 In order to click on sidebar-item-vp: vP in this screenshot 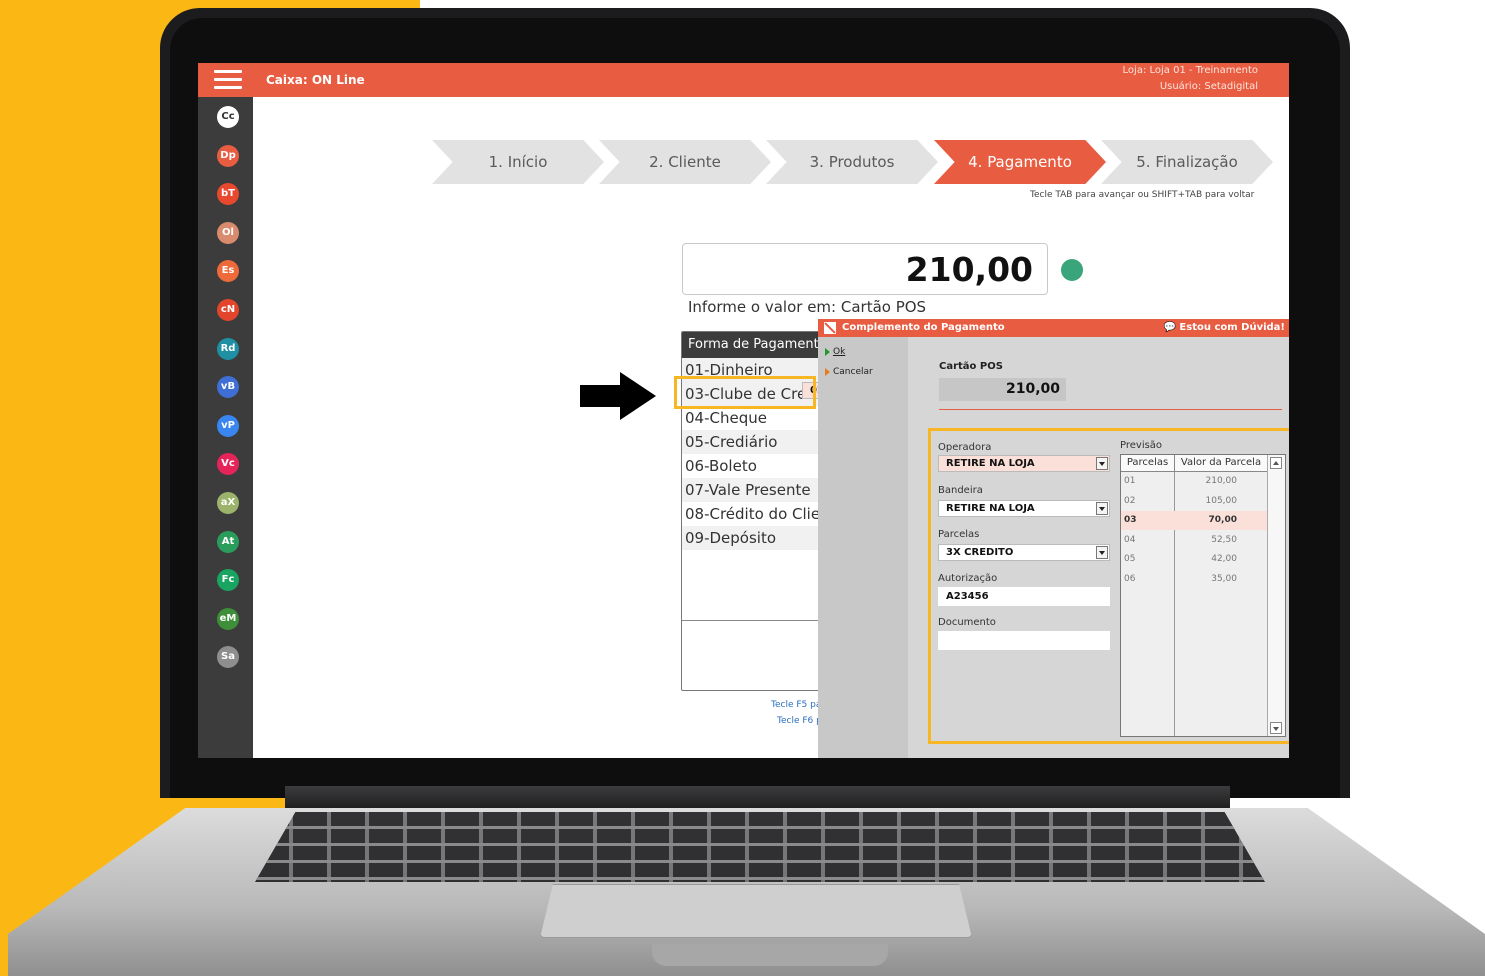, I will do `click(228, 425)`.